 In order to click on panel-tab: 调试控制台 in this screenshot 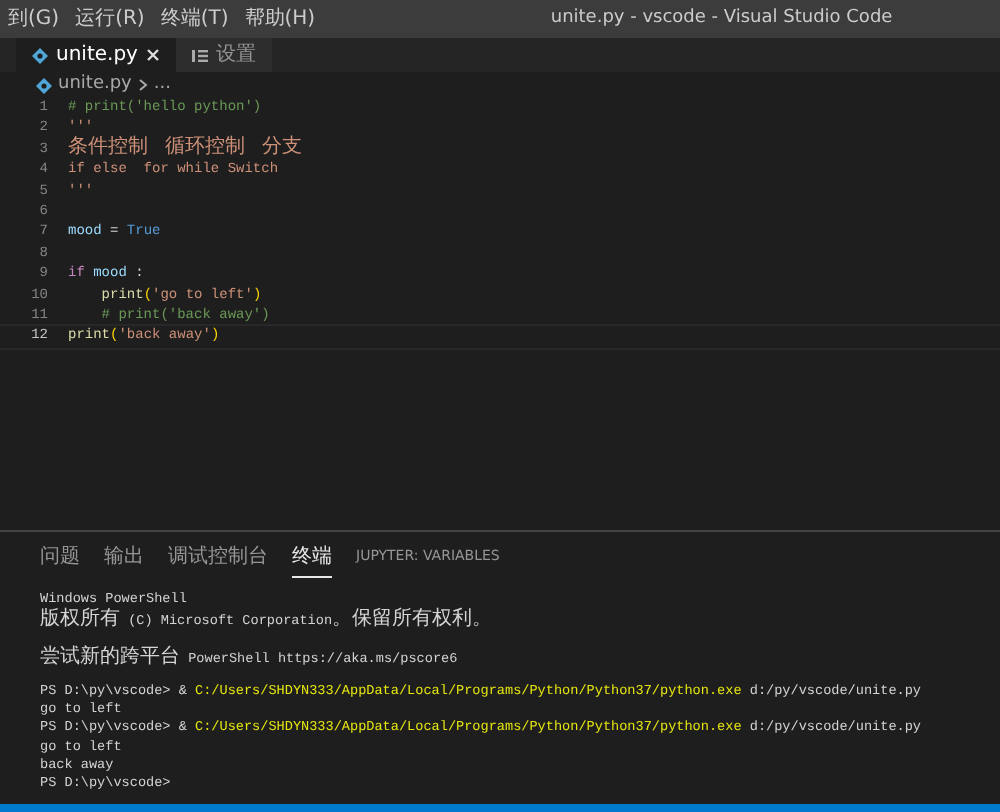, I will do `click(218, 560)`.